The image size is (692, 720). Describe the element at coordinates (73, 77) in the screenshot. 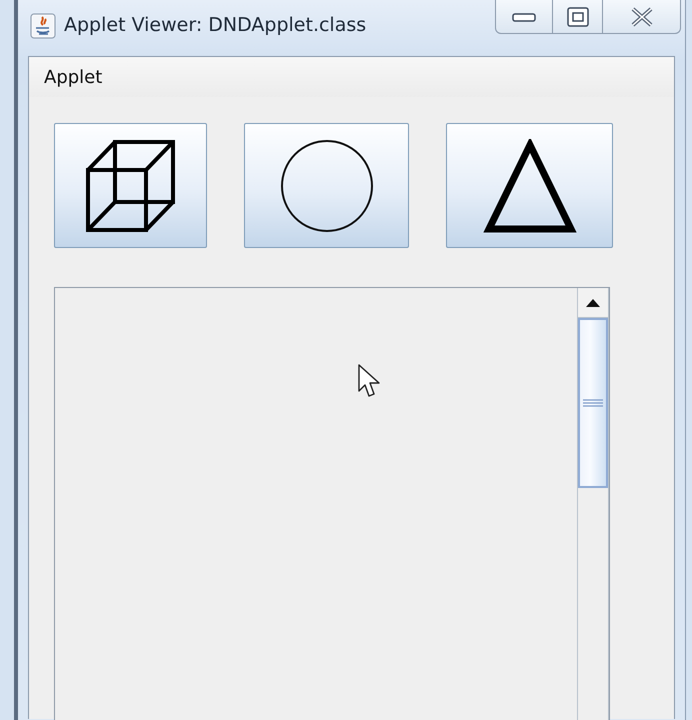

I see `menu-item: Applet` at that location.